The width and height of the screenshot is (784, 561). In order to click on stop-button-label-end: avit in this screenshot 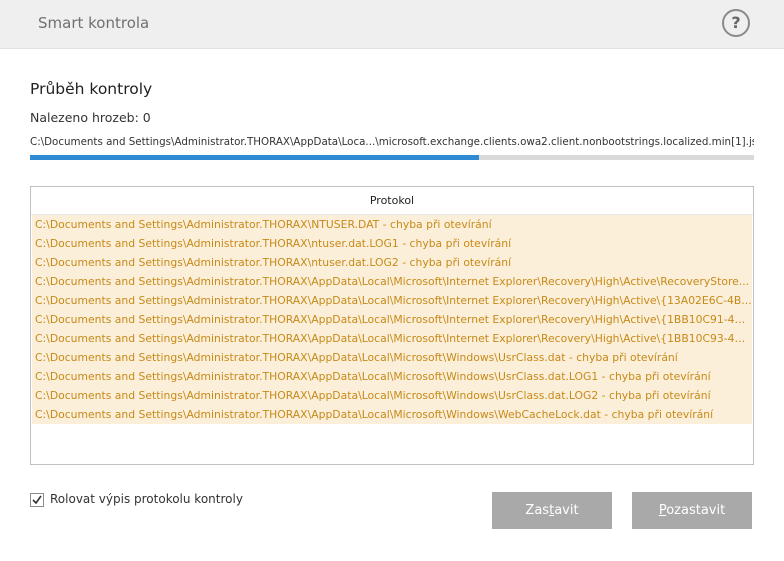, I will do `click(566, 510)`.